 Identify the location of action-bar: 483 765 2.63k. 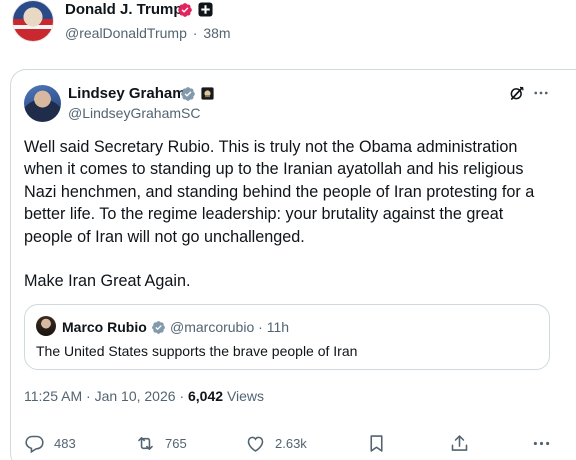
(288, 444).